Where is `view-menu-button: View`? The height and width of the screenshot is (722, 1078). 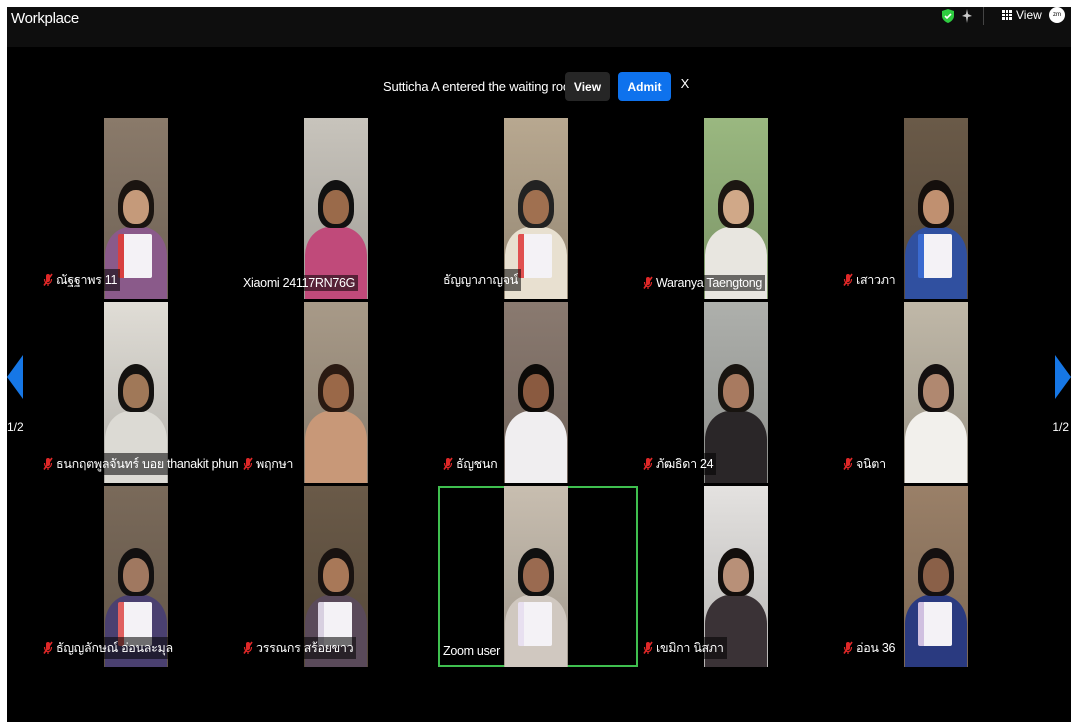 view-menu-button: View is located at coordinates (1022, 15).